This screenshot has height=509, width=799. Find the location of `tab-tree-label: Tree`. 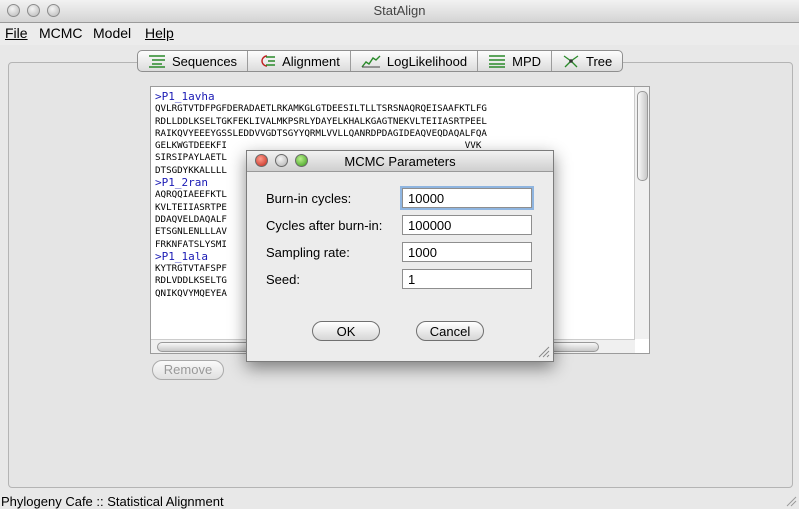

tab-tree-label: Tree is located at coordinates (599, 61).